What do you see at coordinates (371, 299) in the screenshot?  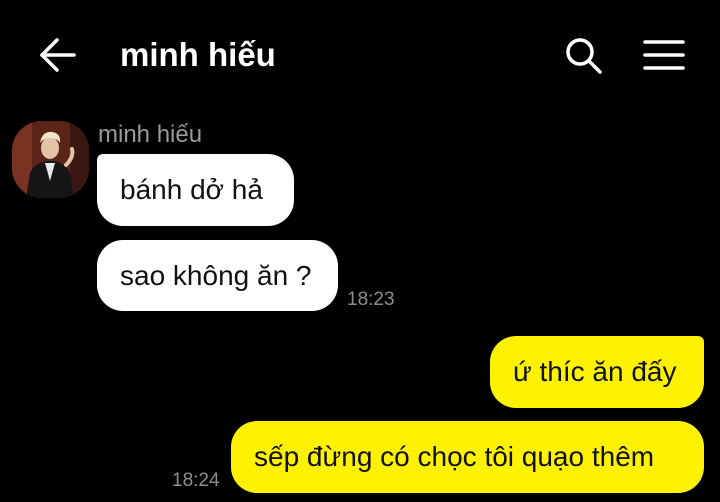 I see `message-timestamp: 18:23` at bounding box center [371, 299].